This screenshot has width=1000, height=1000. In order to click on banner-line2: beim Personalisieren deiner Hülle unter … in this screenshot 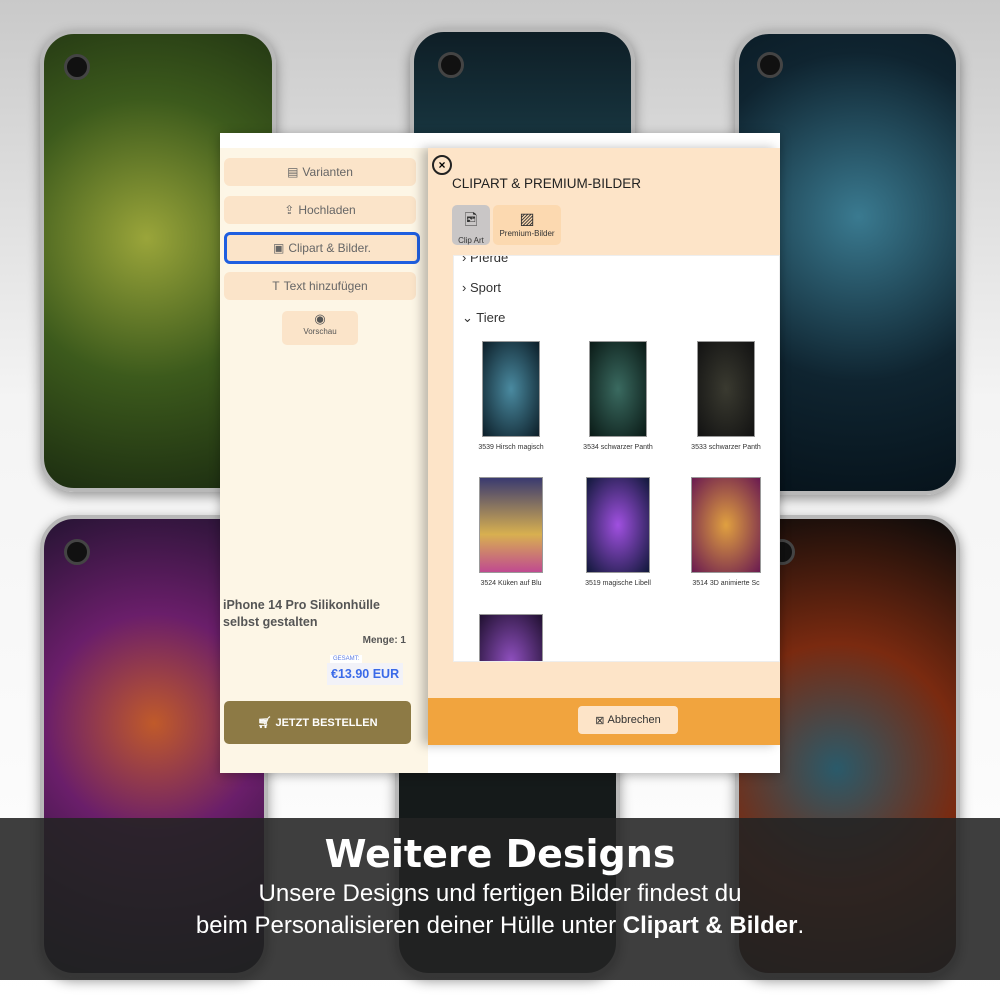, I will do `click(500, 925)`.